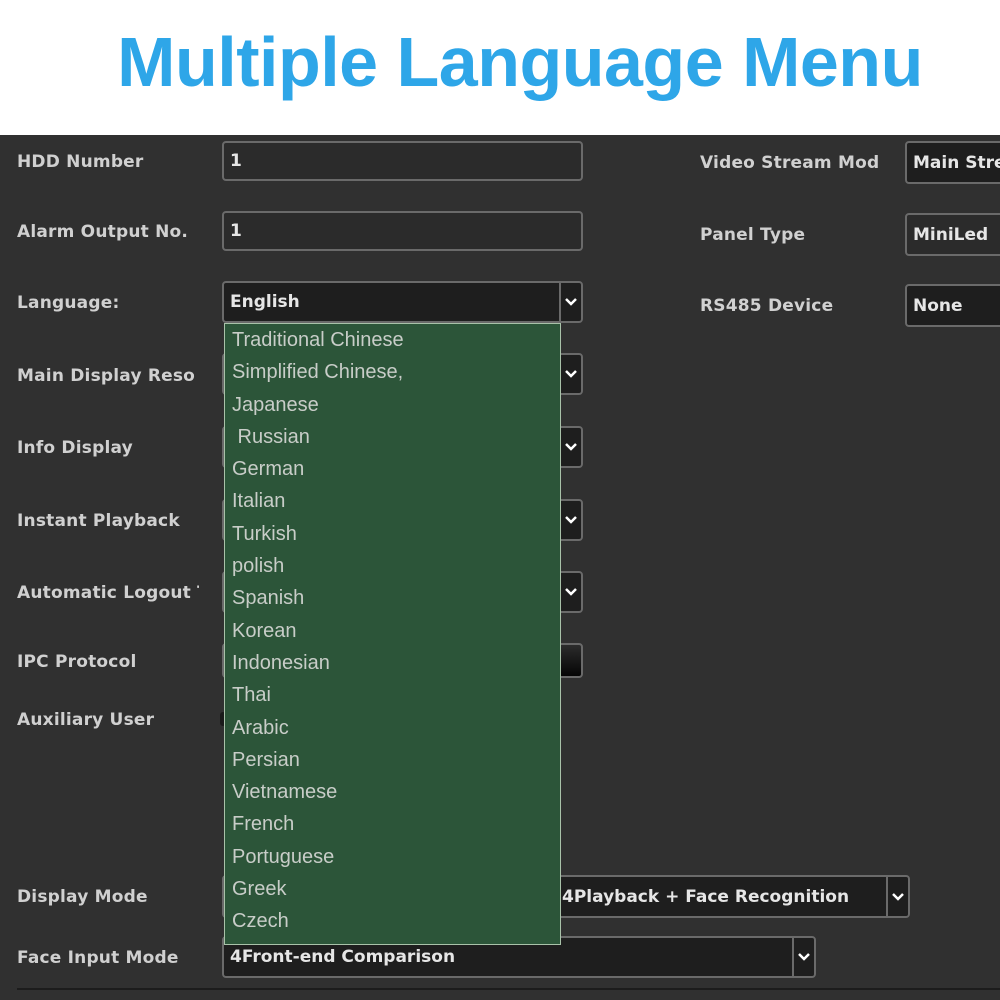 The image size is (1000, 1000). What do you see at coordinates (706, 896) in the screenshot?
I see `display-mode-value: 4Playback + Face Recognition` at bounding box center [706, 896].